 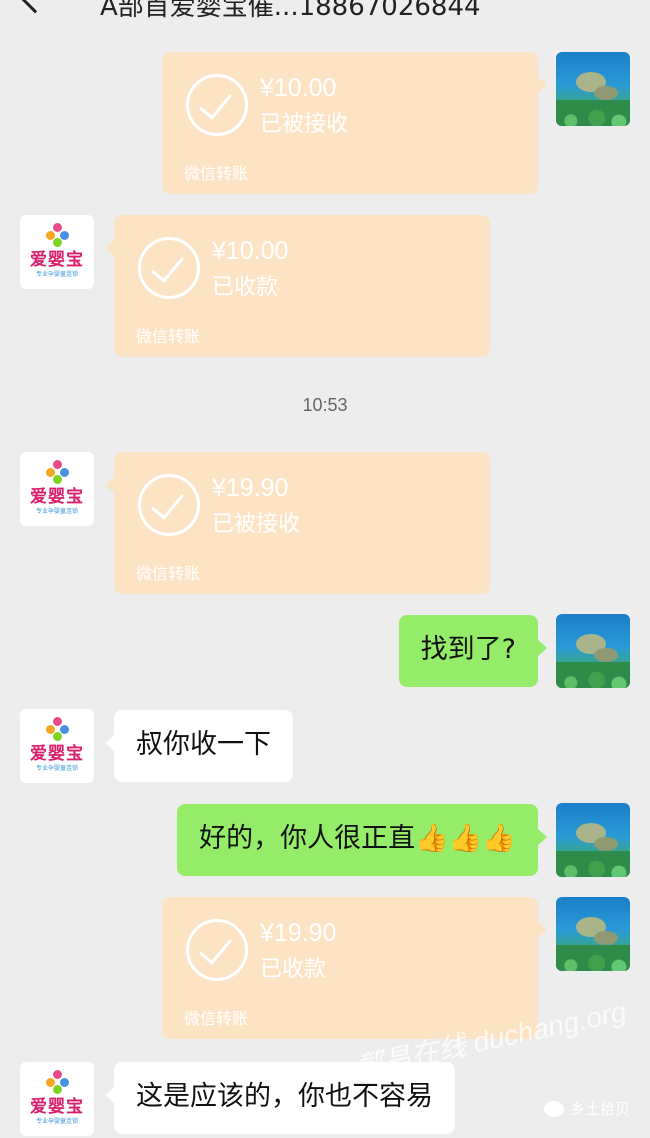 I want to click on wechat-icon, so click(x=553, y=1108).